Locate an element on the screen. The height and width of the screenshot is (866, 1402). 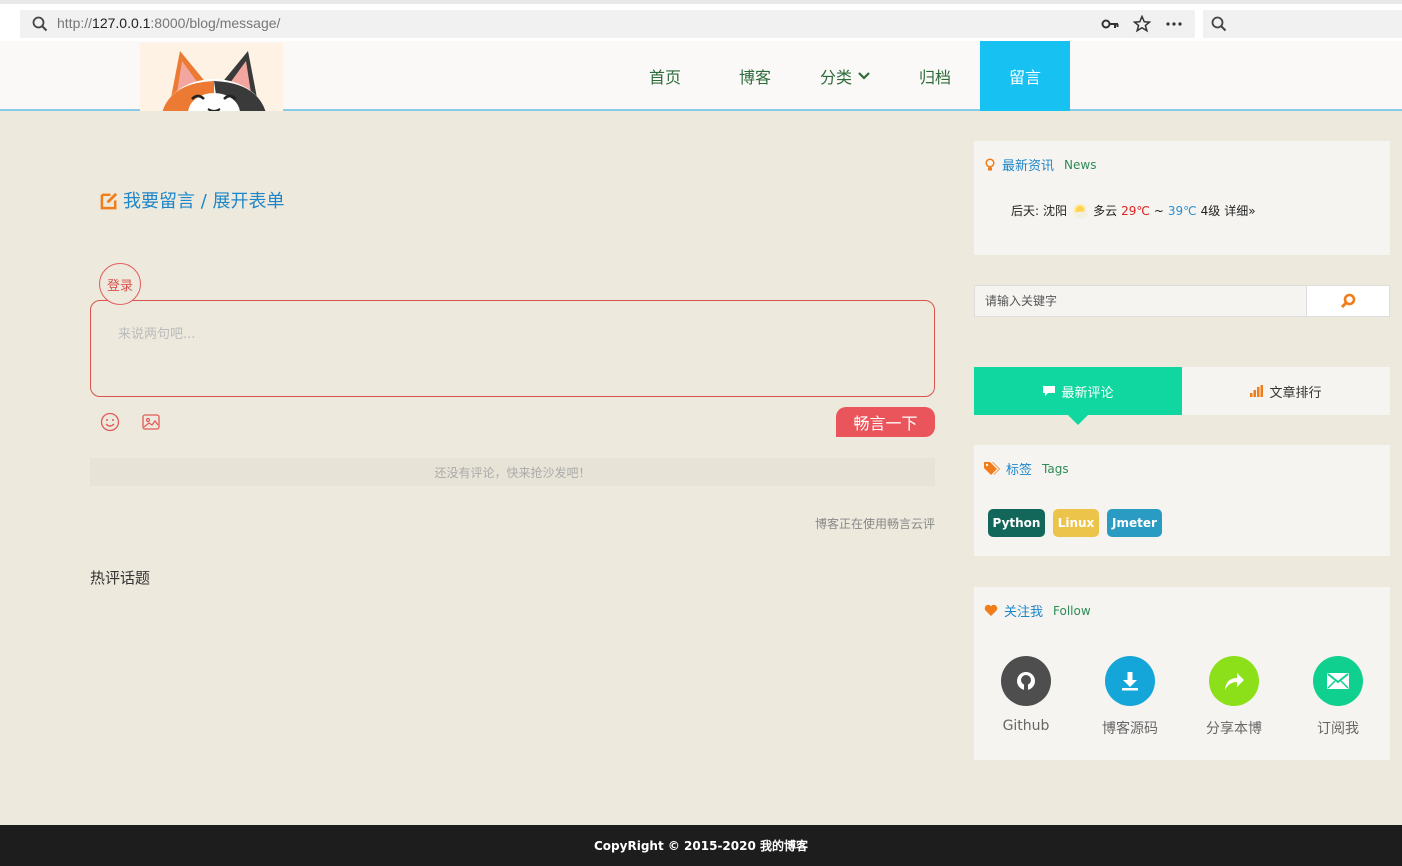
heart-icon is located at coordinates (991, 610).